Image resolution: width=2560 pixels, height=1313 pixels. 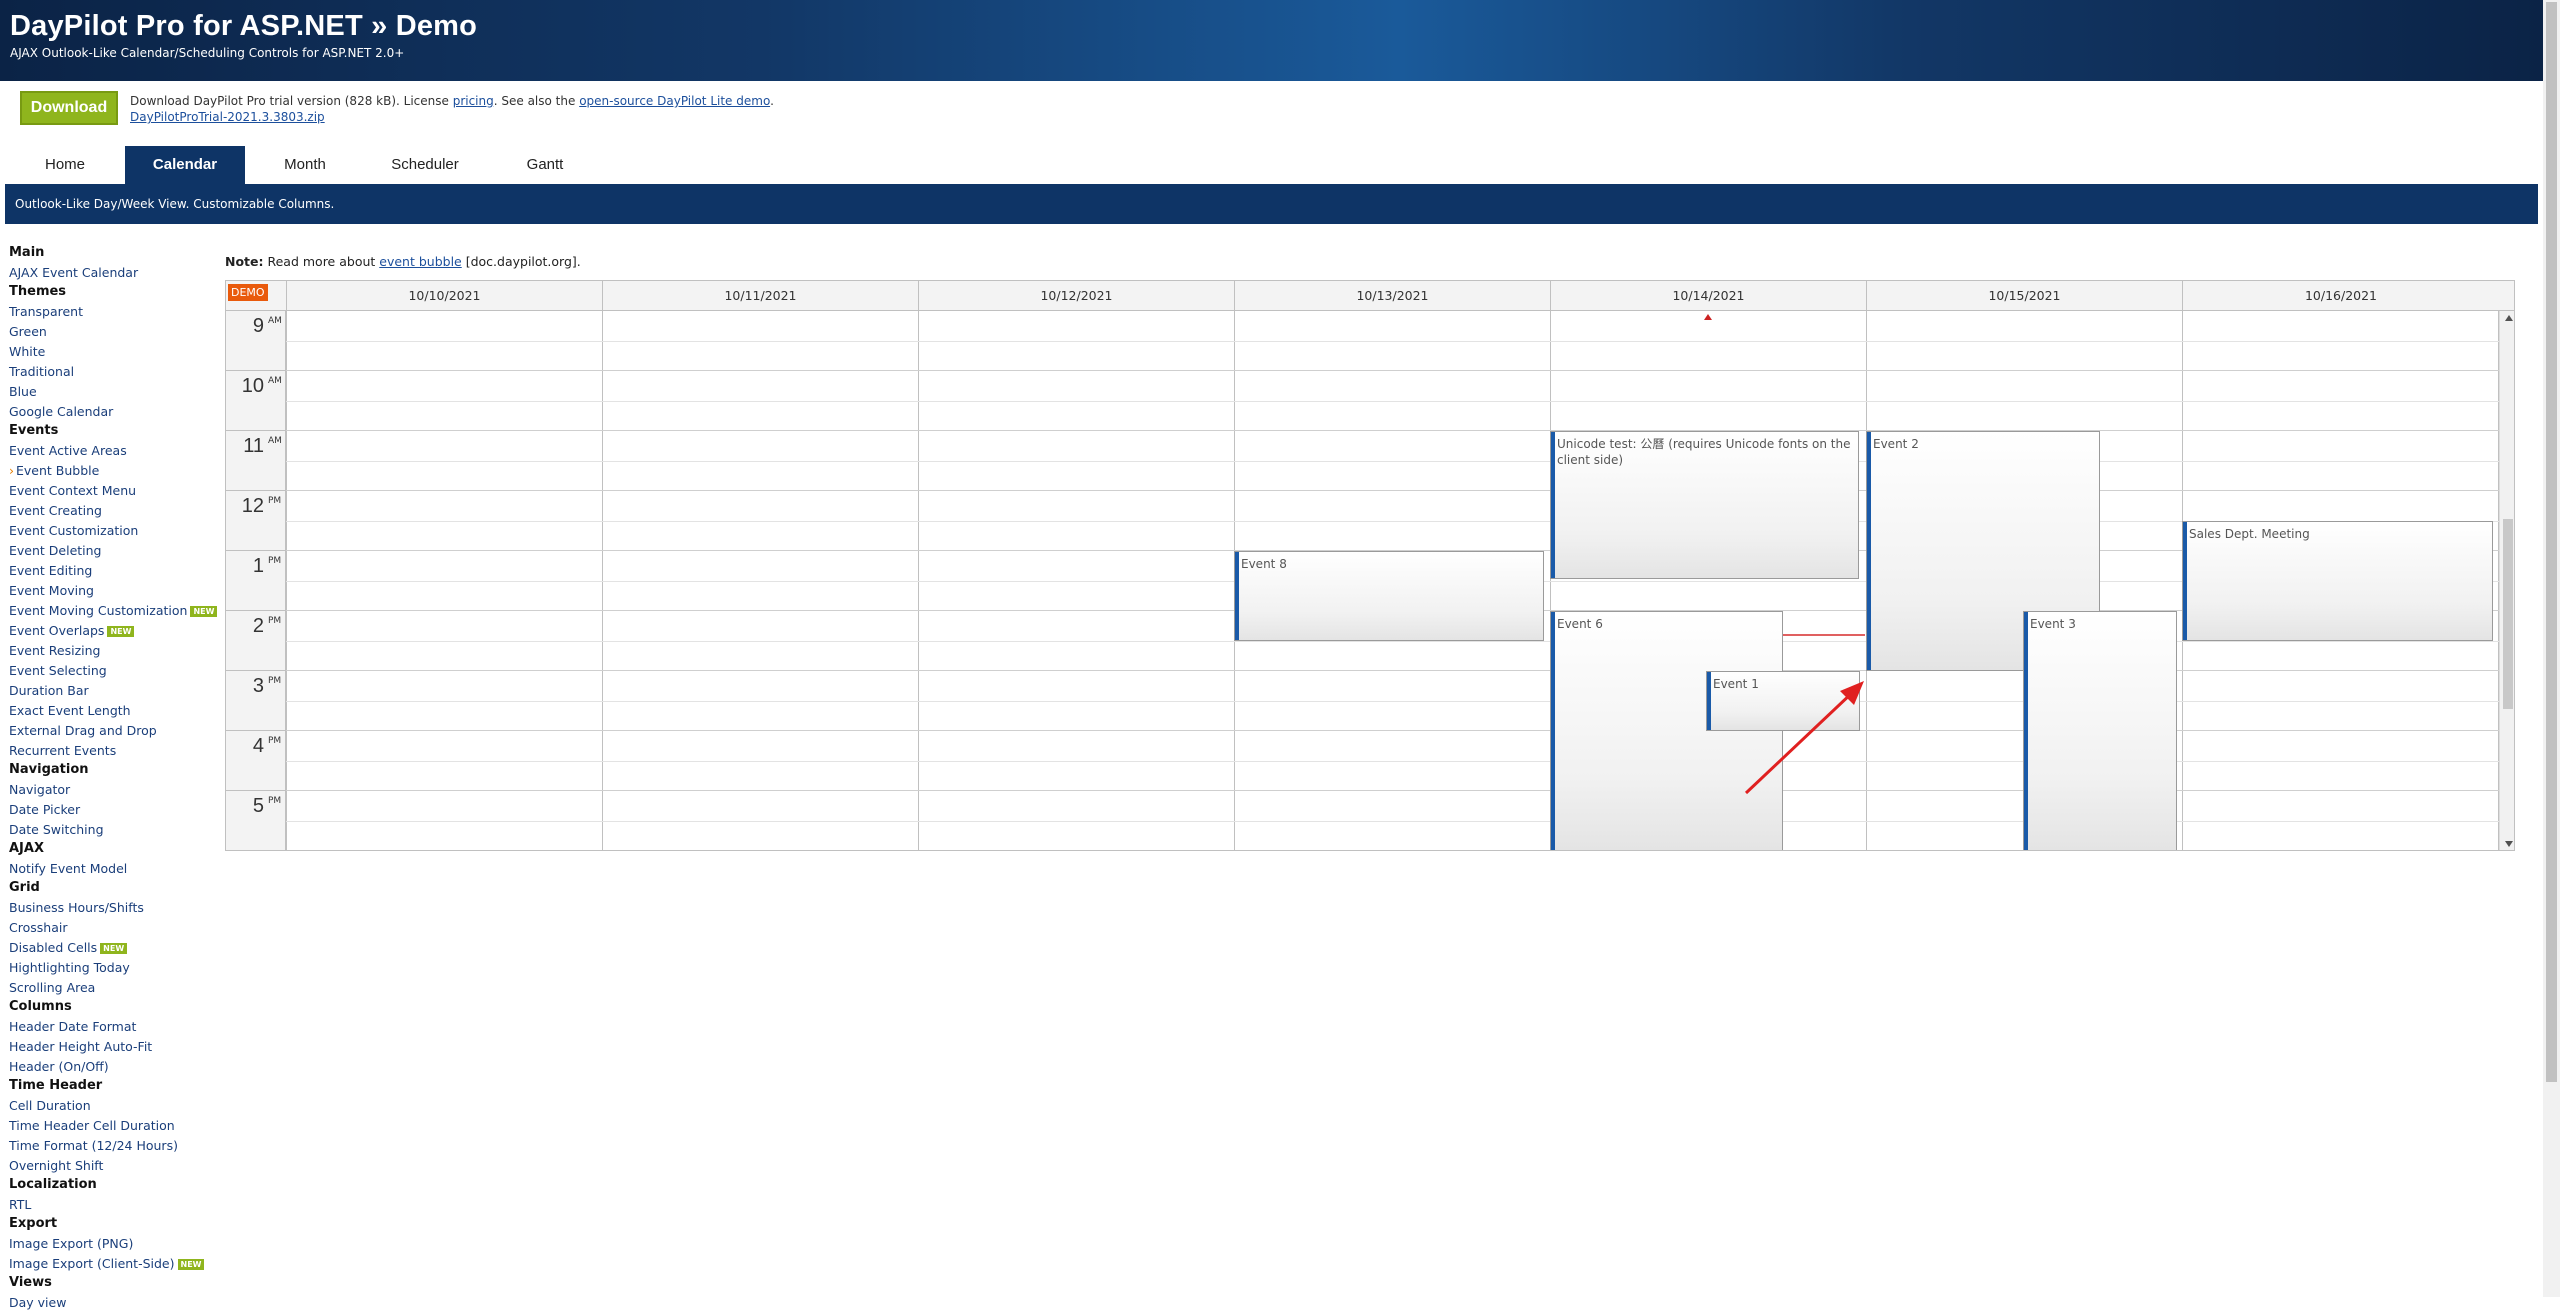 I want to click on sidebar-item: Event Context Menu, so click(x=114, y=491).